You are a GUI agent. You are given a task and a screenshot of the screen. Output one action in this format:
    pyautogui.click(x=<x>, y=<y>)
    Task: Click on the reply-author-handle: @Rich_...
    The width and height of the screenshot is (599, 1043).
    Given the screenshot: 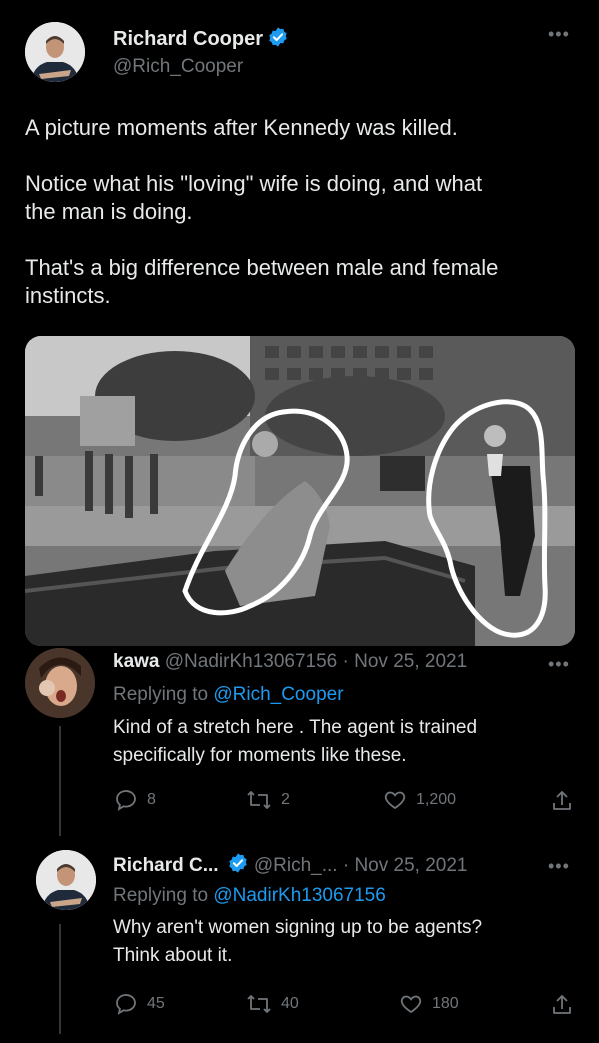 What is the action you would take?
    pyautogui.click(x=296, y=865)
    